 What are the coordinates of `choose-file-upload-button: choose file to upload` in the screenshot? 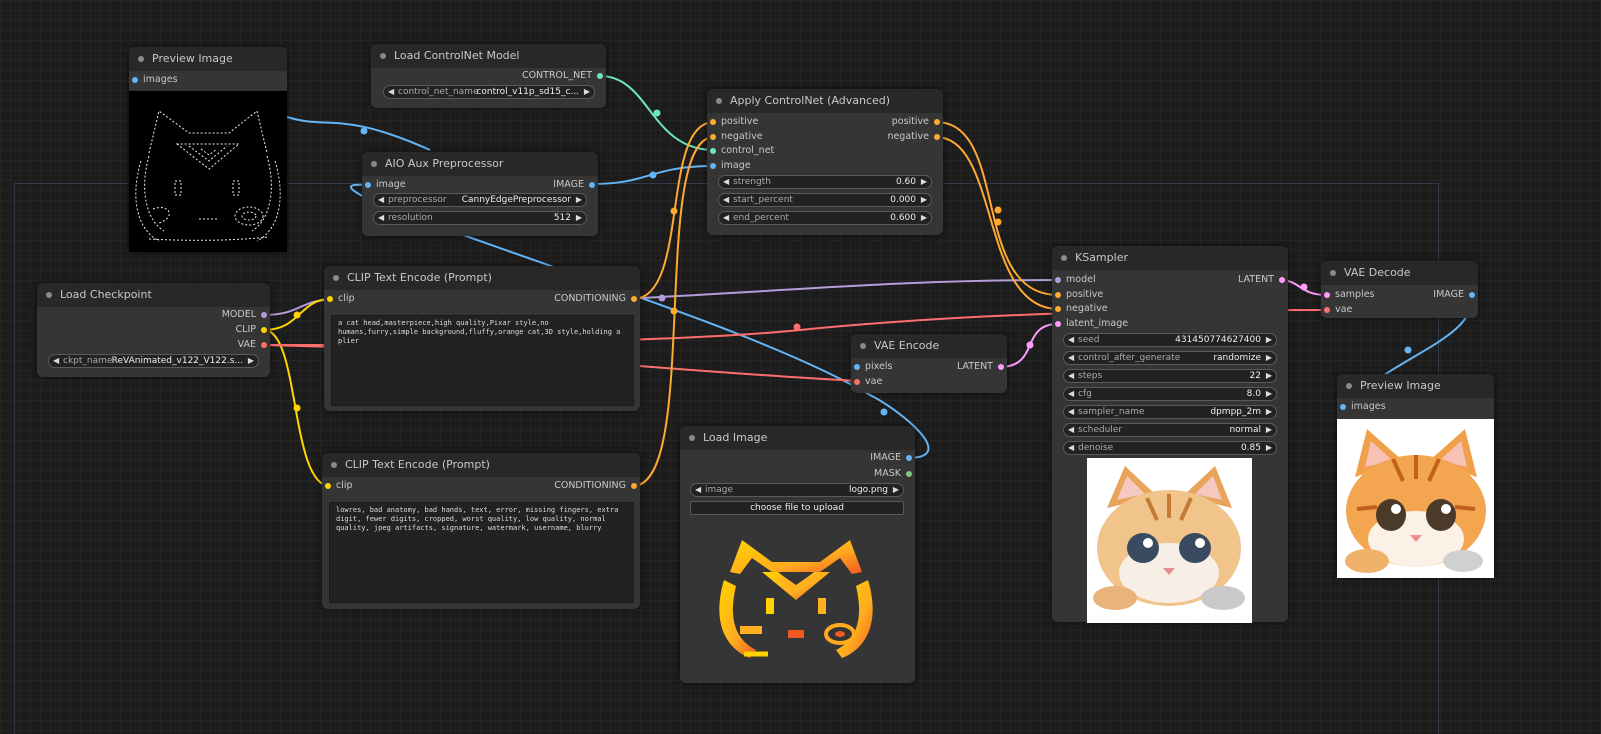 It's located at (797, 508).